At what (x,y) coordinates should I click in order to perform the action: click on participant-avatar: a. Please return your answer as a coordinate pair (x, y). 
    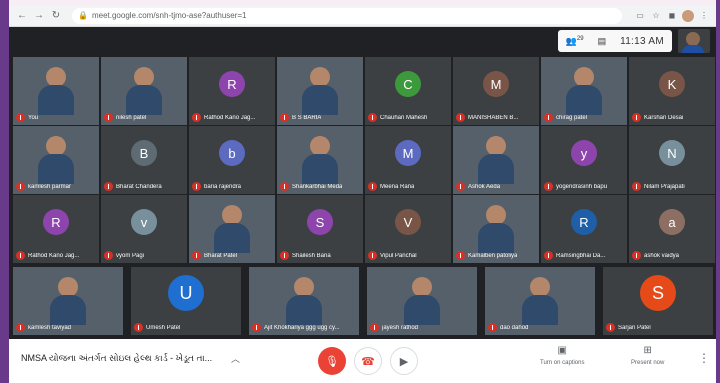
    Looking at the image, I should click on (672, 222).